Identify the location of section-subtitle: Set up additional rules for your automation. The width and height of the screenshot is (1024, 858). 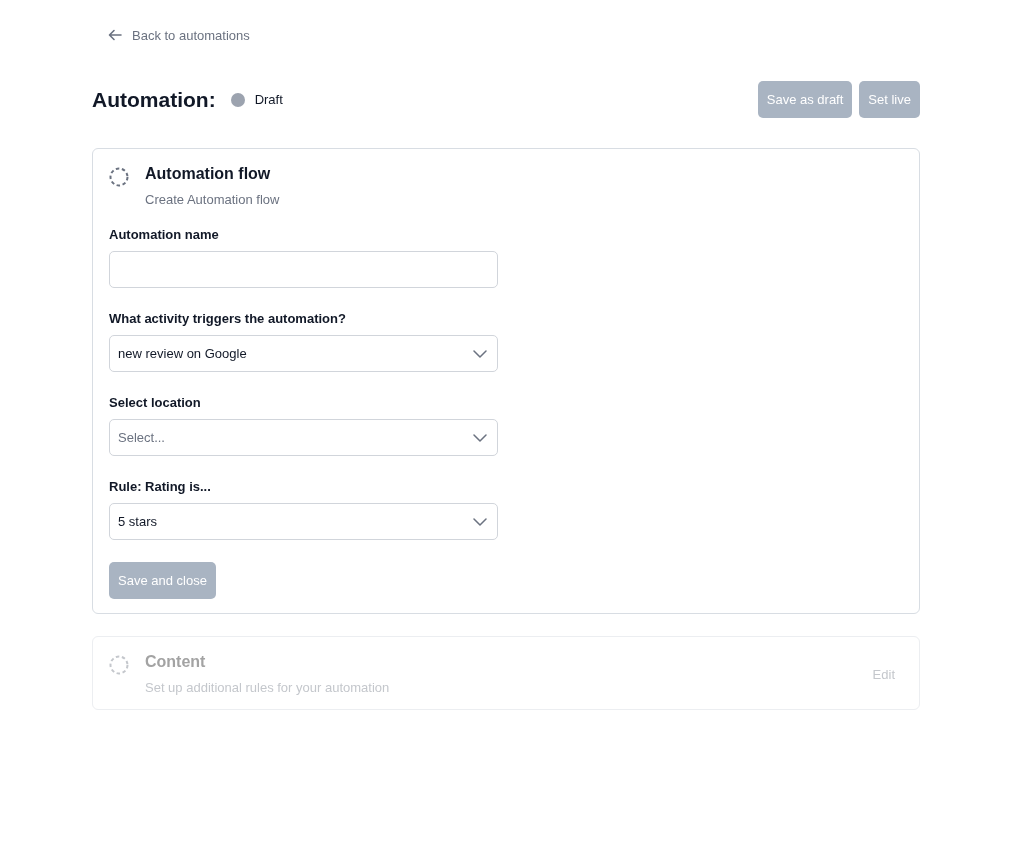
(268, 687).